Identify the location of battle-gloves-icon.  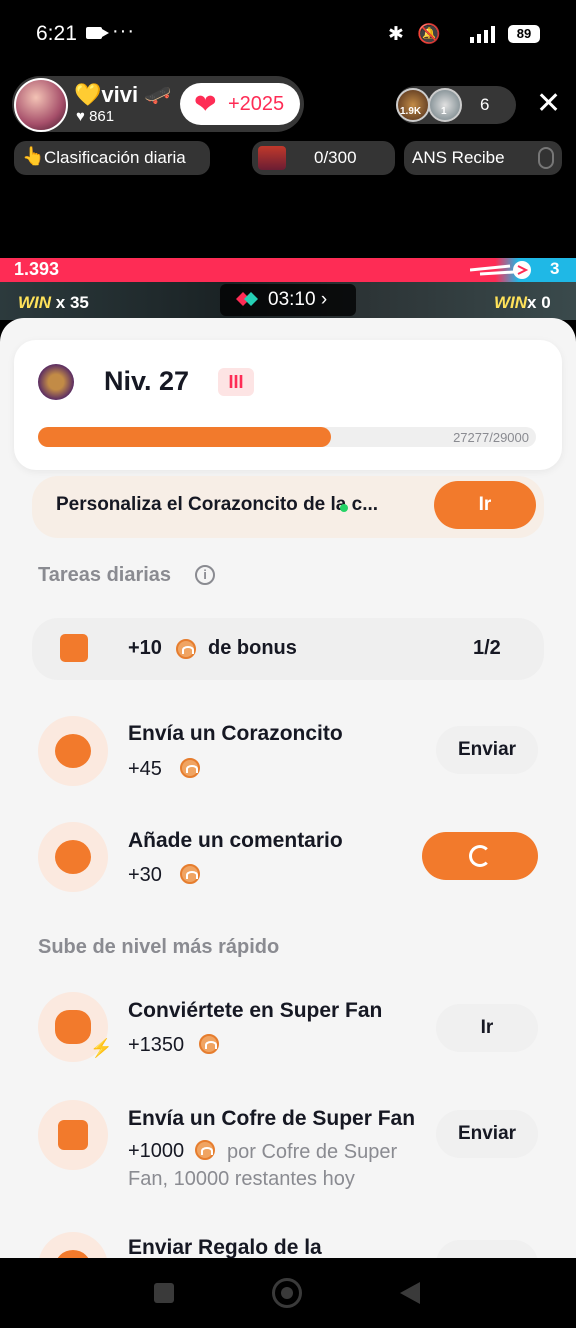
(247, 299).